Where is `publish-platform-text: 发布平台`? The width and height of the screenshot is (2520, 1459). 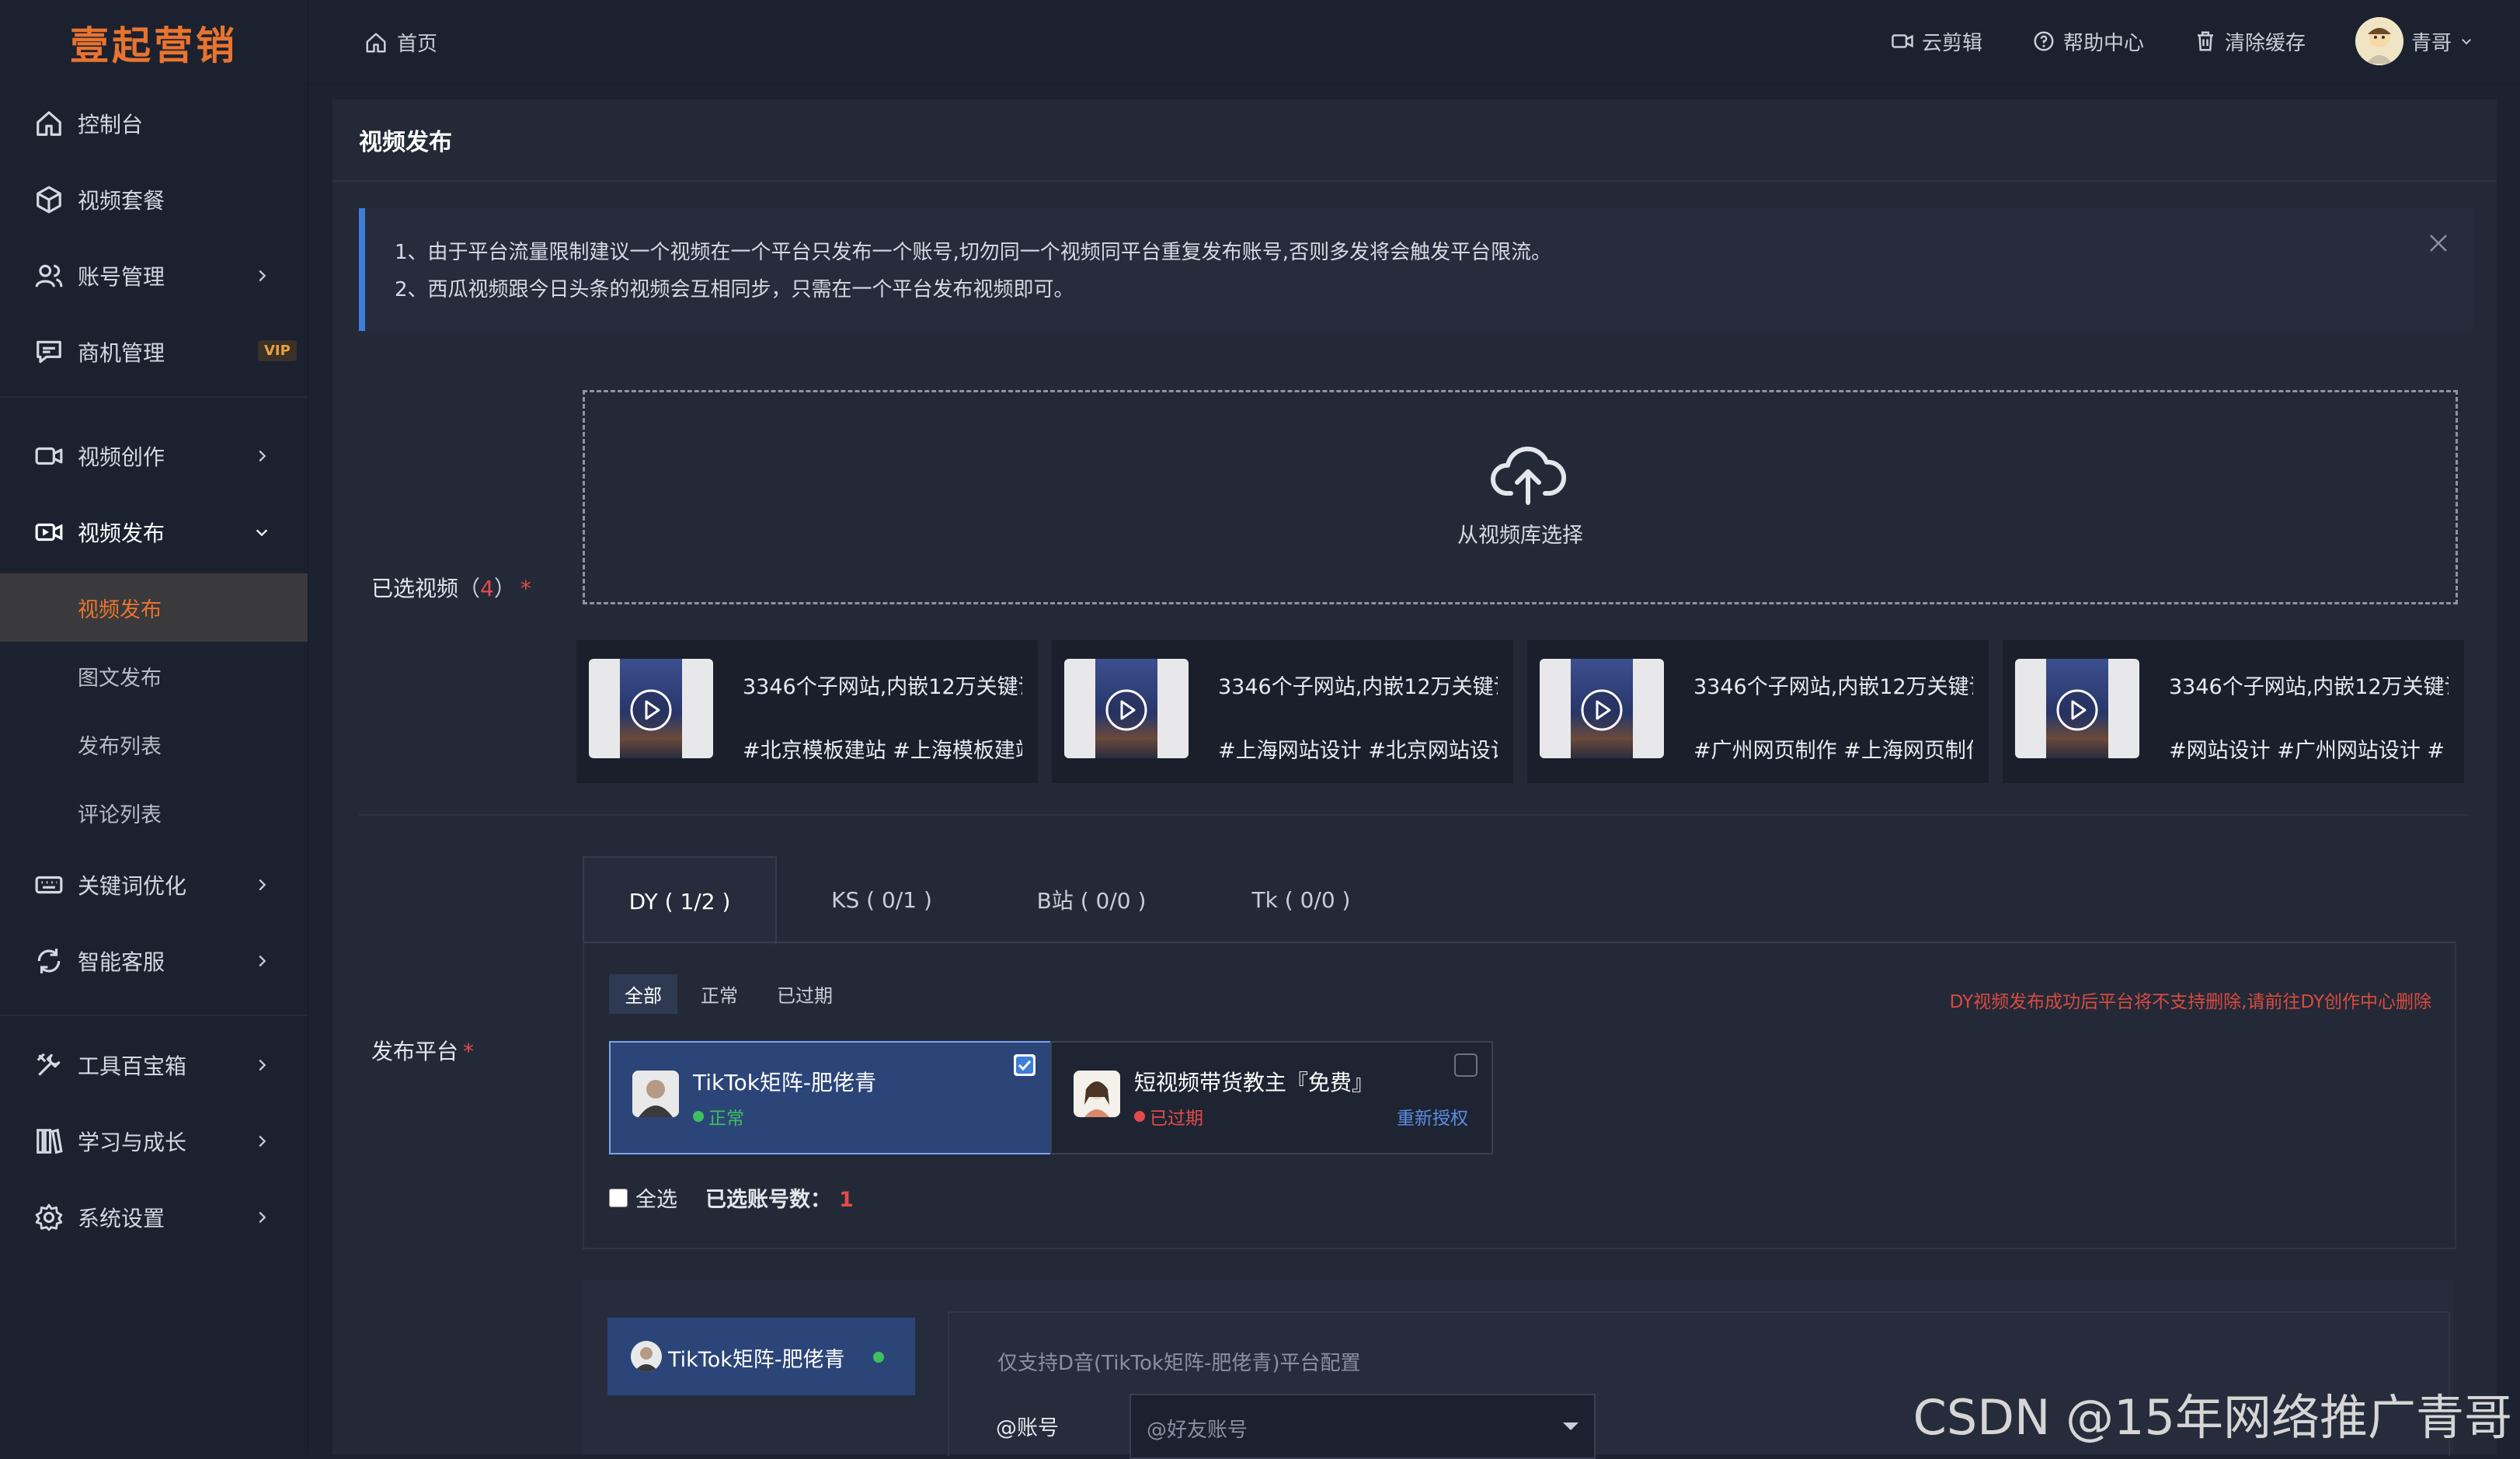 publish-platform-text: 发布平台 is located at coordinates (415, 1052).